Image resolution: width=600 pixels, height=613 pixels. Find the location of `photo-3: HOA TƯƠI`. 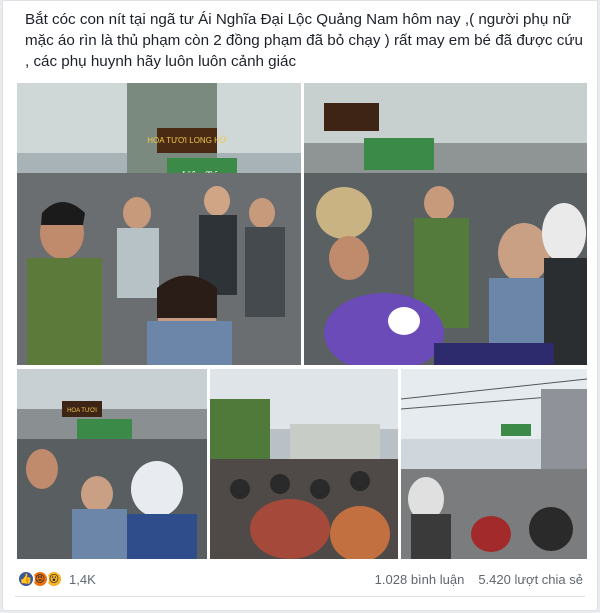

photo-3: HOA TƯƠI is located at coordinates (112, 464).